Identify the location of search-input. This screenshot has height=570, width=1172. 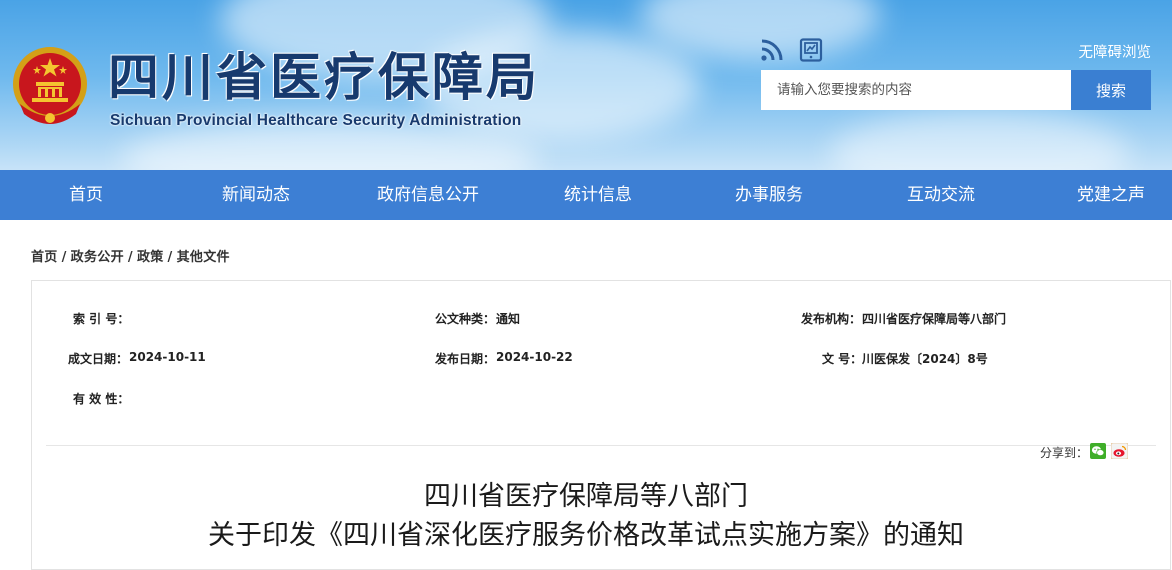
(916, 90).